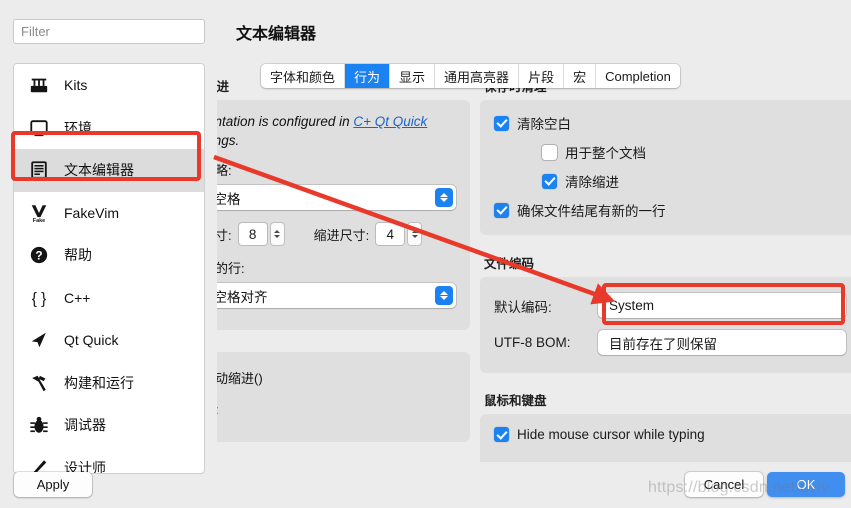 Image resolution: width=851 pixels, height=508 pixels. I want to click on checkbox-label: 清除空白, so click(544, 124).